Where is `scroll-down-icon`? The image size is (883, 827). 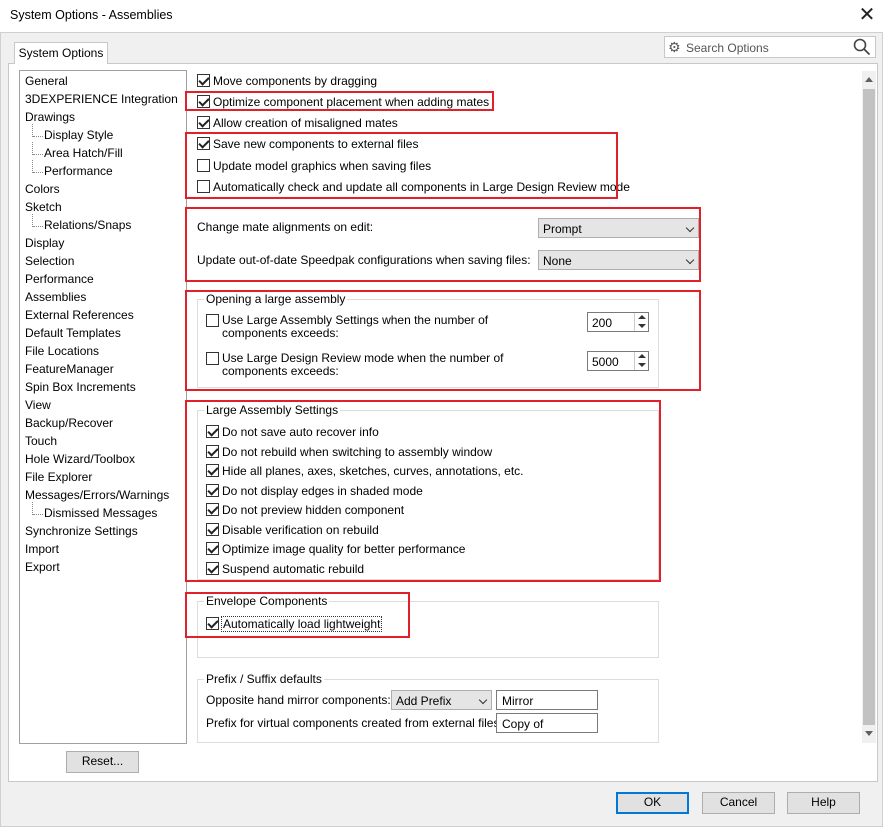 scroll-down-icon is located at coordinates (869, 733).